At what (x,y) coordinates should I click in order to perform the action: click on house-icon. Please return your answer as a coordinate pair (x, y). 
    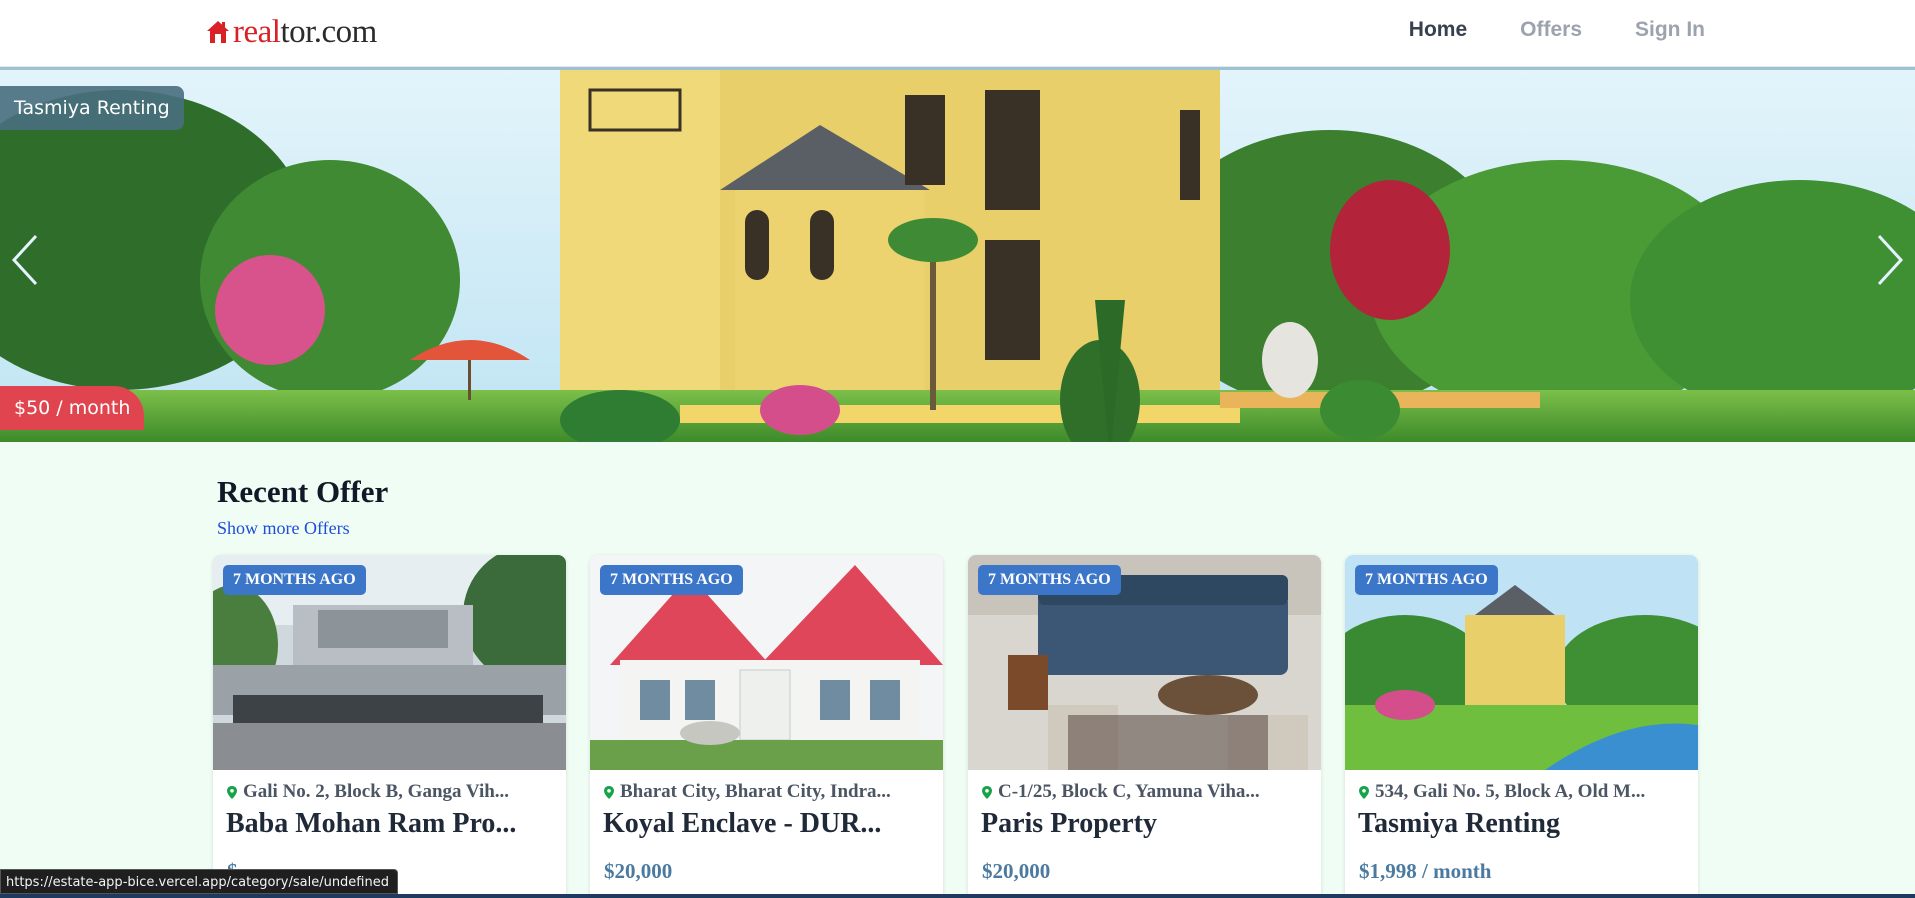
    Looking at the image, I should click on (218, 32).